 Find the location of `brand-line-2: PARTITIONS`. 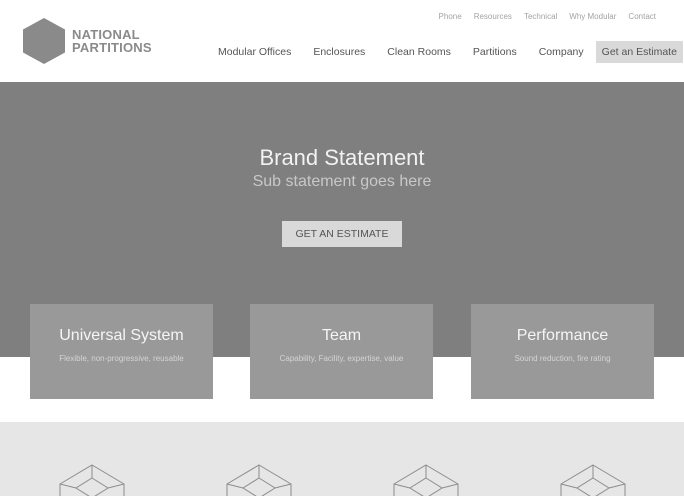

brand-line-2: PARTITIONS is located at coordinates (112, 47).